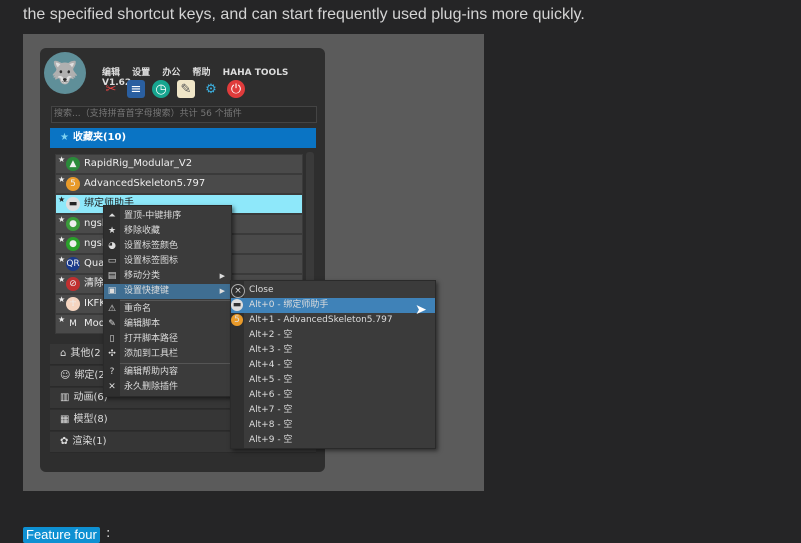 This screenshot has height=543, width=801. What do you see at coordinates (271, 380) in the screenshot?
I see `shortcut-label: Alt+5 - 空` at bounding box center [271, 380].